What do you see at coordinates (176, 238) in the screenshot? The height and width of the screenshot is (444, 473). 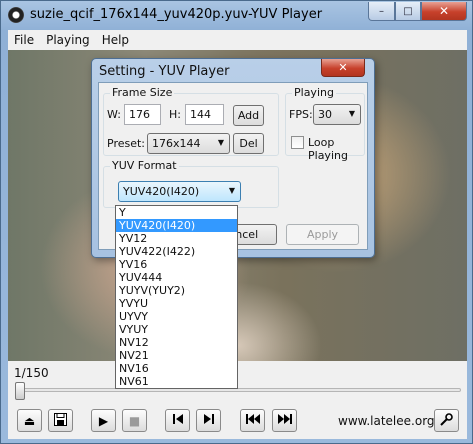 I see `dropdown-option: YV12` at bounding box center [176, 238].